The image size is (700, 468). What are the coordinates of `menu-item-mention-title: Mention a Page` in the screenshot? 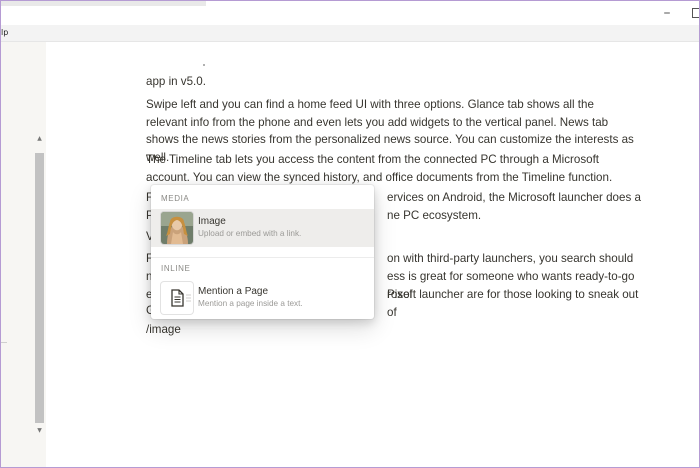 It's located at (233, 291).